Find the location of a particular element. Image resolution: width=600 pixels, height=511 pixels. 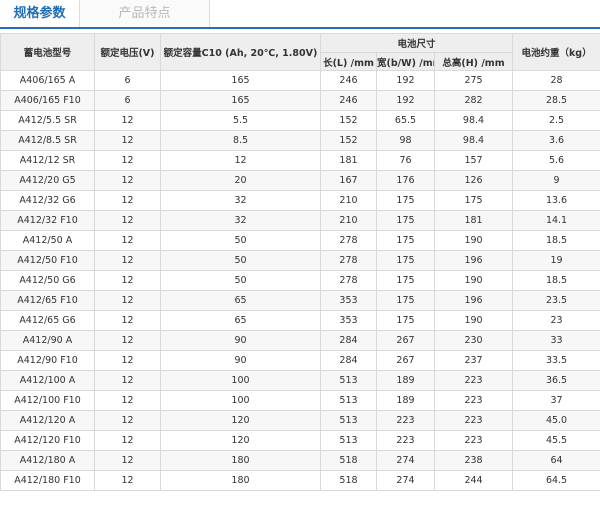

cell-weight: 23 is located at coordinates (556, 320).